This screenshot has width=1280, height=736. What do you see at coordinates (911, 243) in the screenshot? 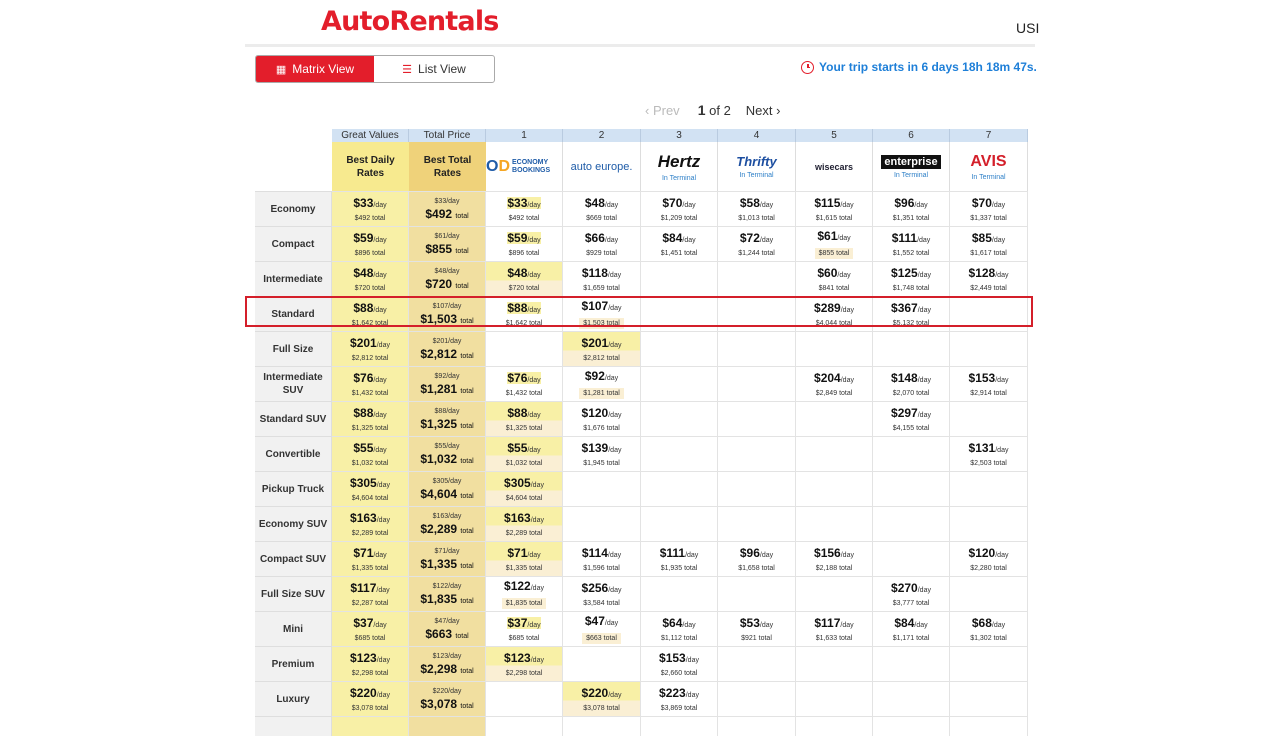
I see `rate-cell: $111/day $1,552 total` at bounding box center [911, 243].